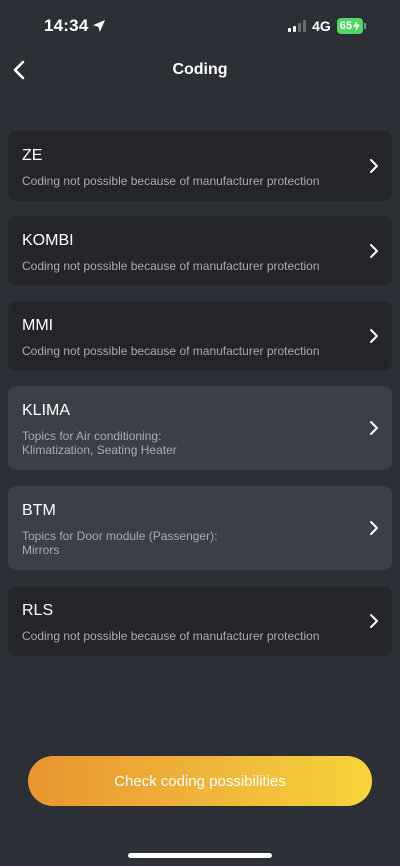  I want to click on check-coding-button: Check coding possibilities, so click(200, 781).